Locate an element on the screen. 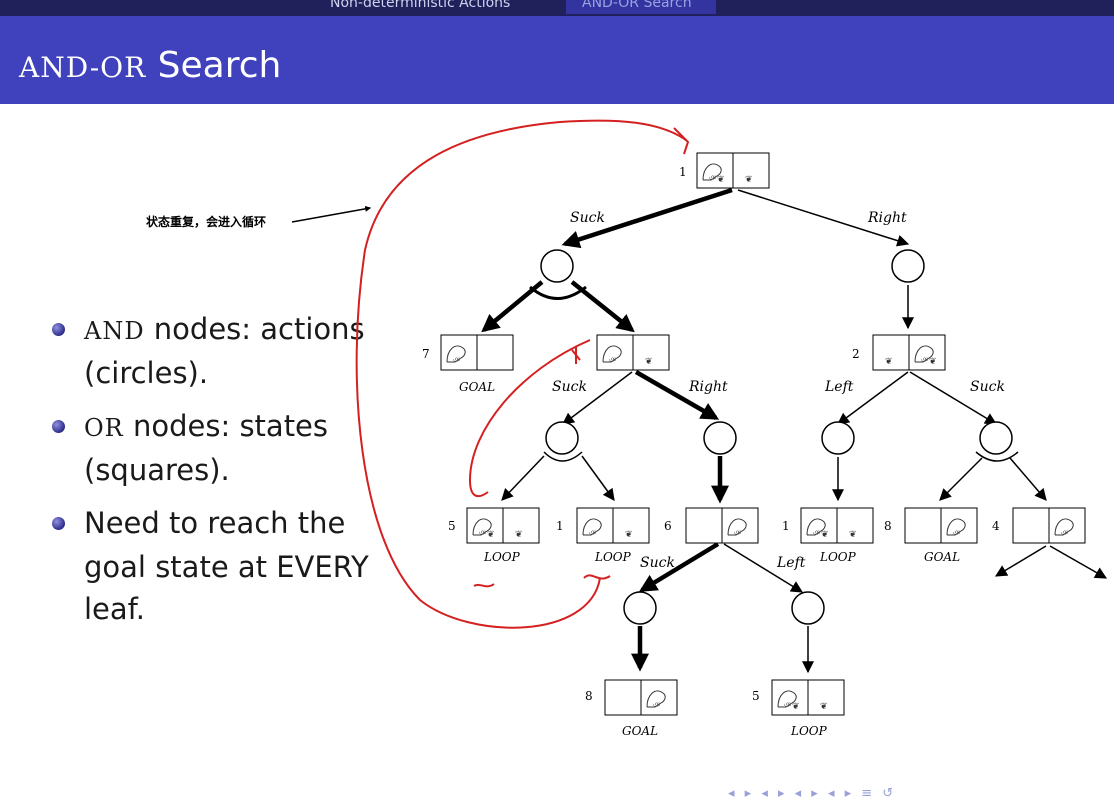 This screenshot has width=1114, height=801. curve-arrowhead-annotation is located at coordinates (681, 141).